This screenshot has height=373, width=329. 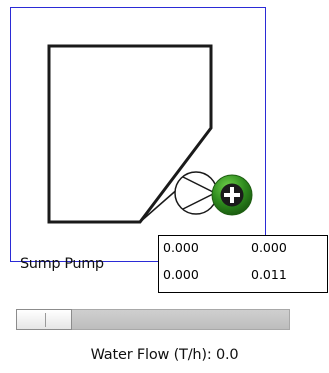 I want to click on slider-thumb, so click(x=44, y=319).